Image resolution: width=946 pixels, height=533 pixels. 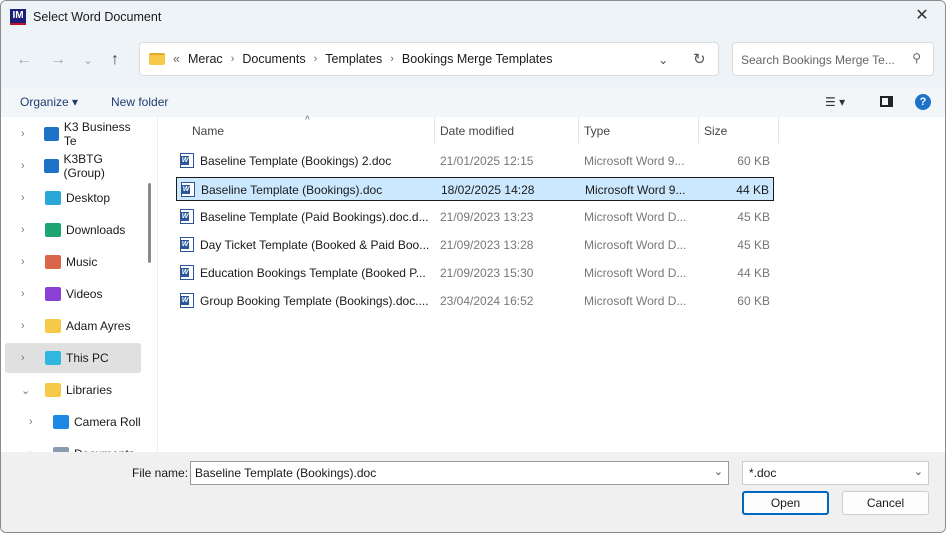 What do you see at coordinates (753, 217) in the screenshot?
I see `file-size: 45 KB` at bounding box center [753, 217].